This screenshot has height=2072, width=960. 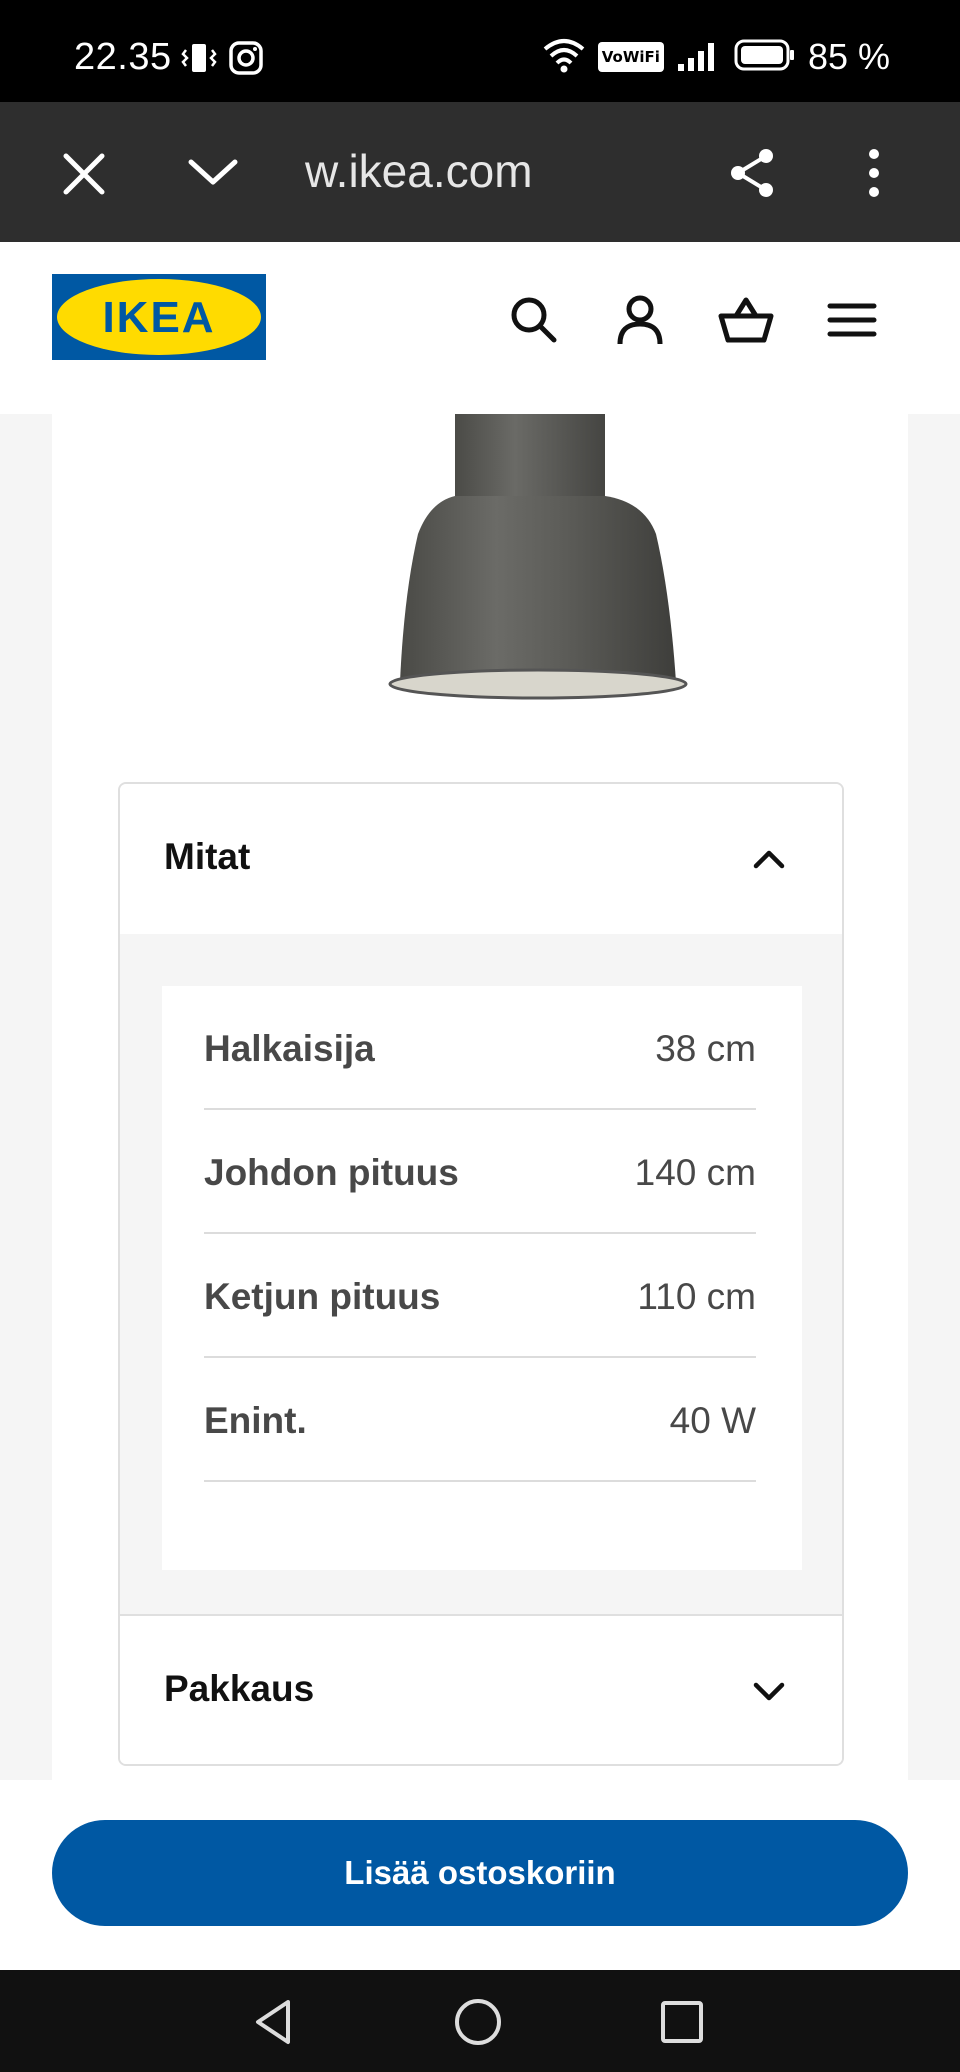 I want to click on url-text: w.ikea.com, so click(x=419, y=171).